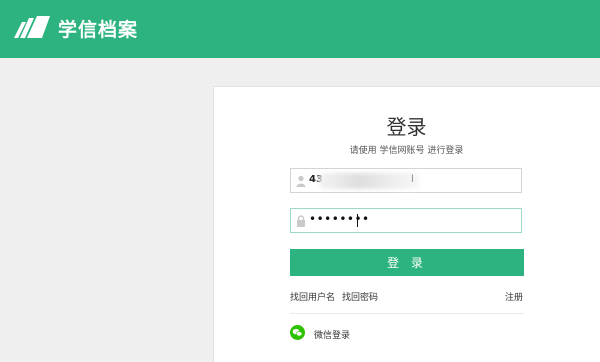 Image resolution: width=600 pixels, height=362 pixels. I want to click on password-value: ••••••••, so click(339, 219).